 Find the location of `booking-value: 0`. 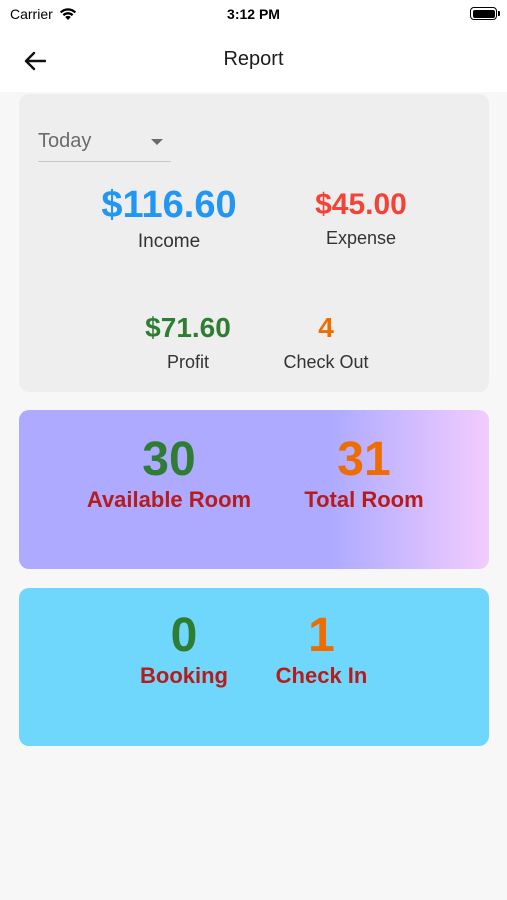

booking-value: 0 is located at coordinates (184, 635).